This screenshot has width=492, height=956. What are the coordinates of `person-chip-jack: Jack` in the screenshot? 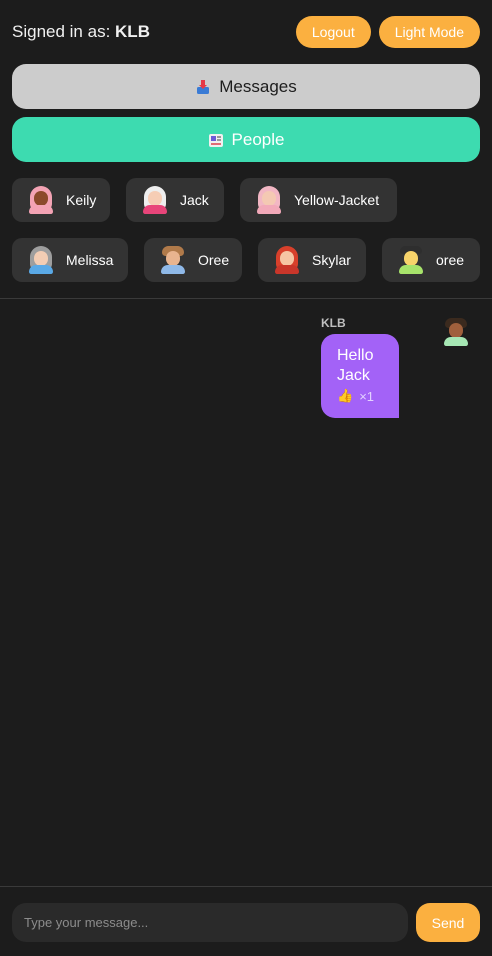 It's located at (175, 200).